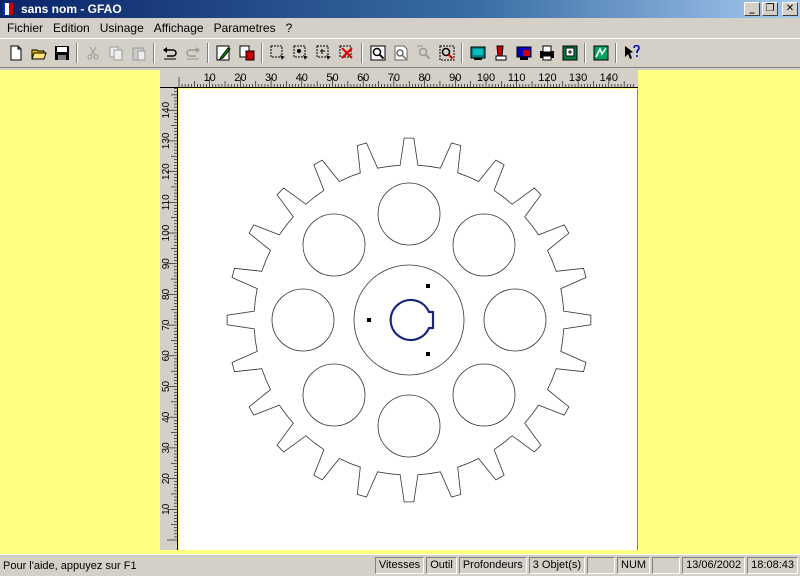 This screenshot has height=576, width=800. I want to click on ruler-top-label: 40, so click(302, 78).